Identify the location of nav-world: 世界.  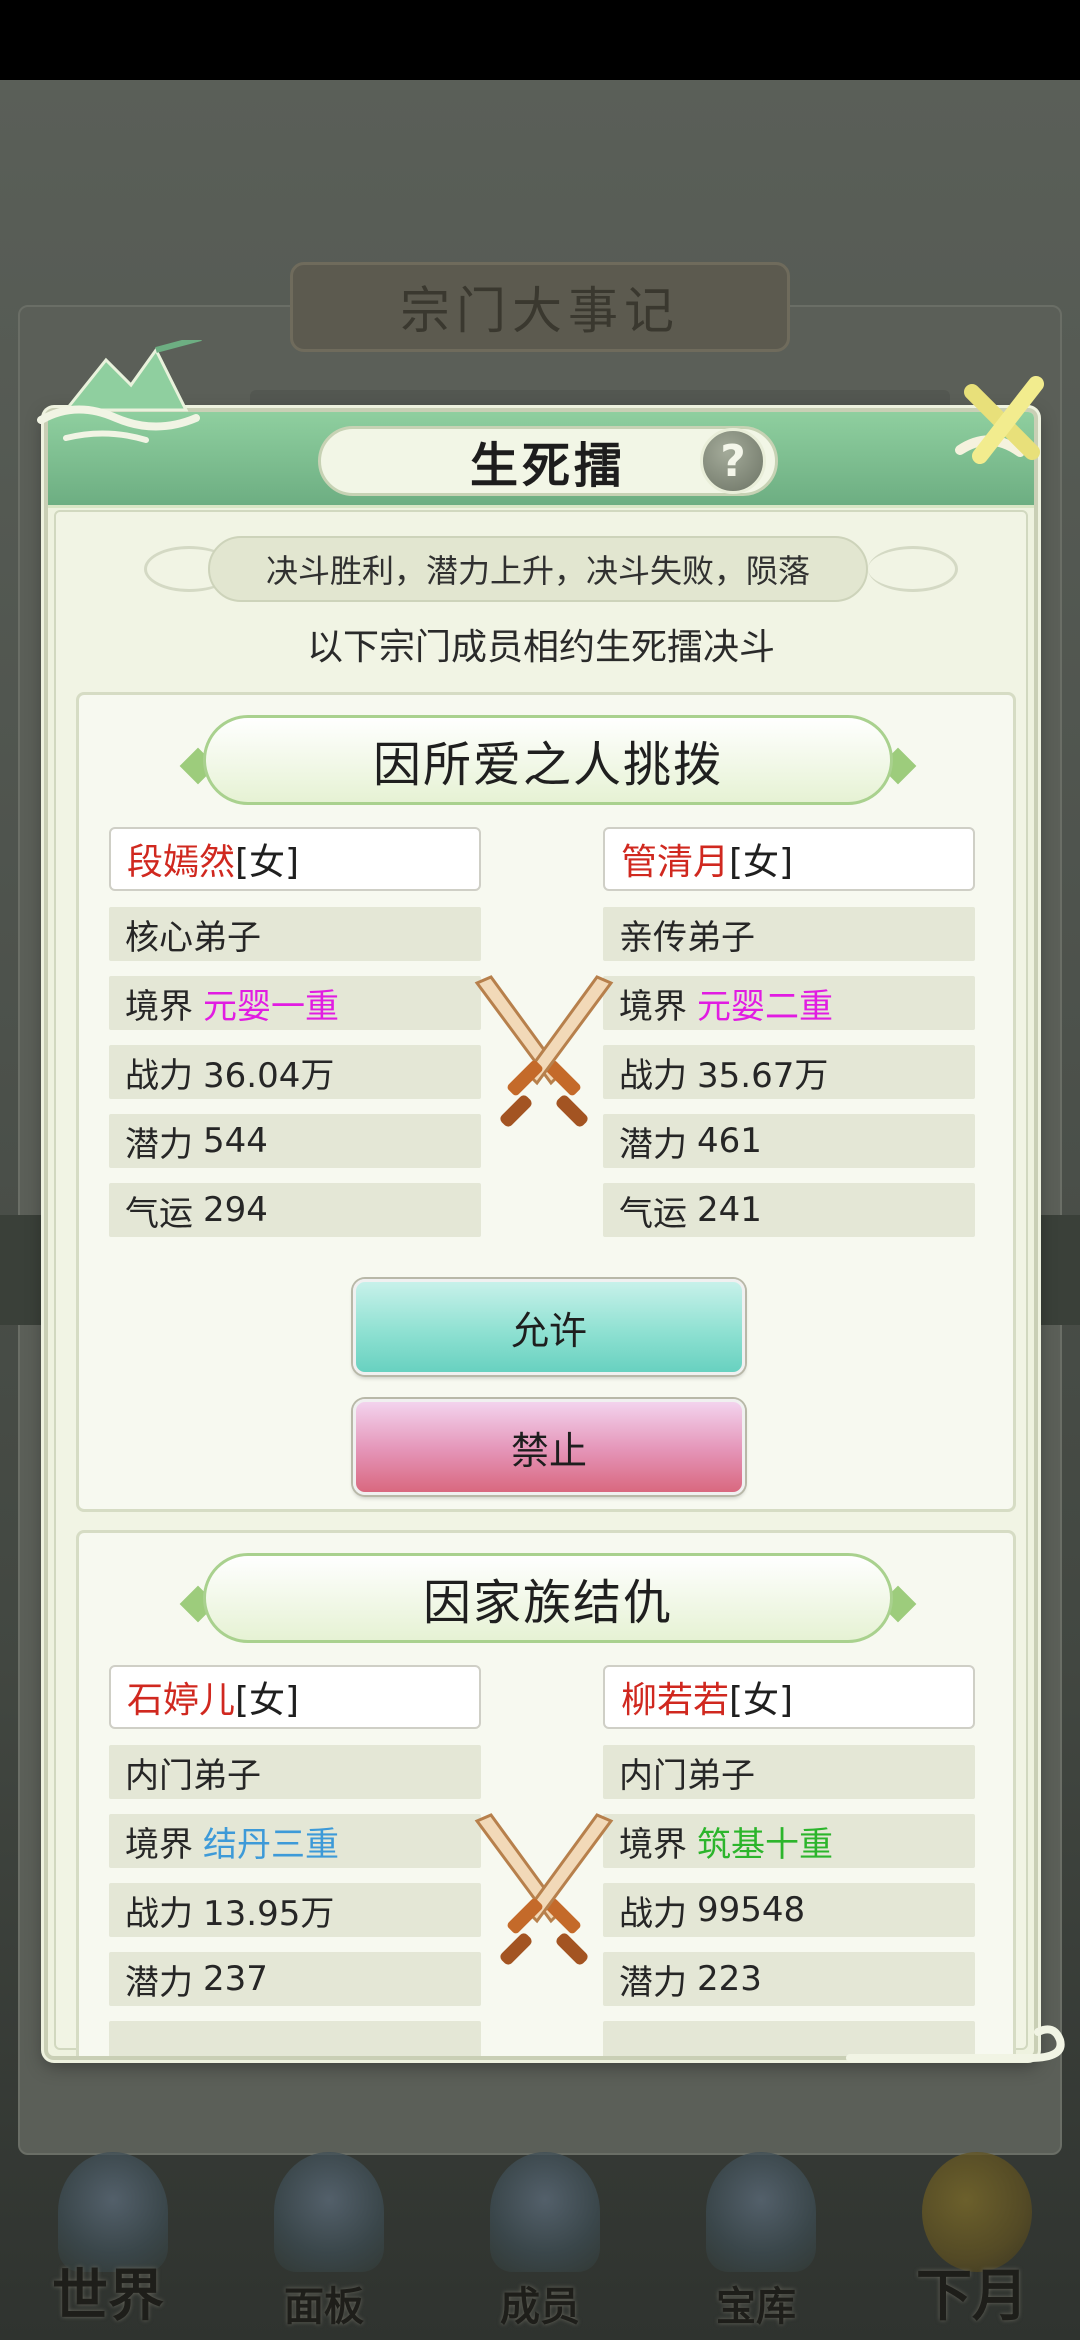
(108, 2232).